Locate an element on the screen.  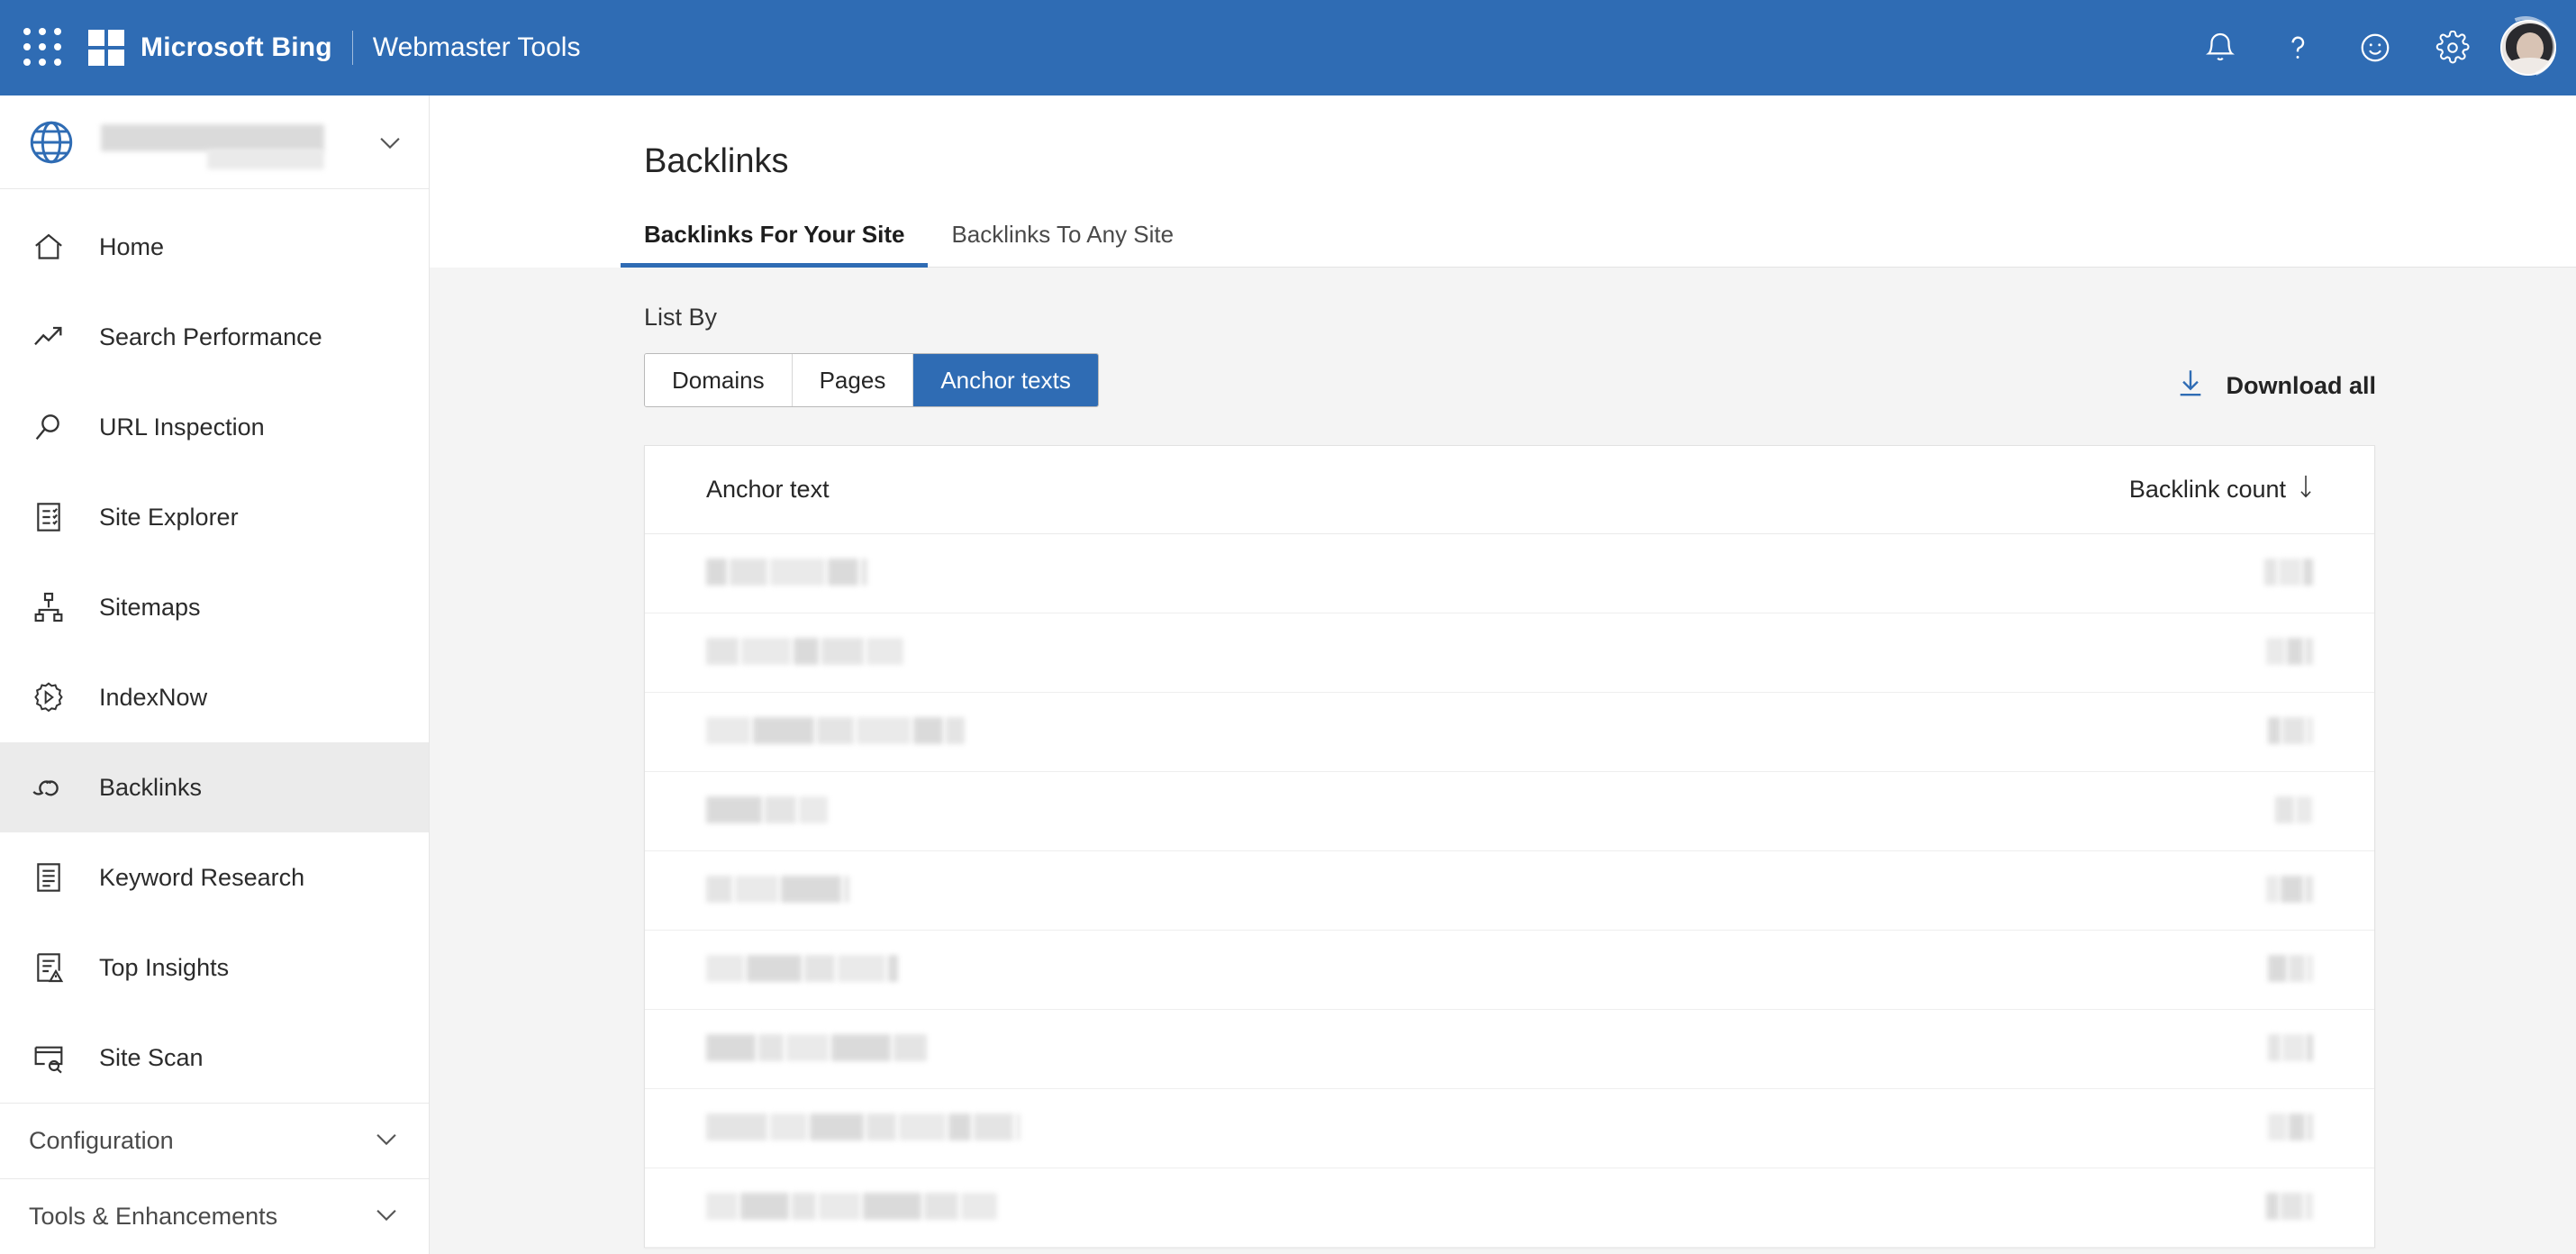
column-header-anchor-text: Anchor text is located at coordinates (768, 490).